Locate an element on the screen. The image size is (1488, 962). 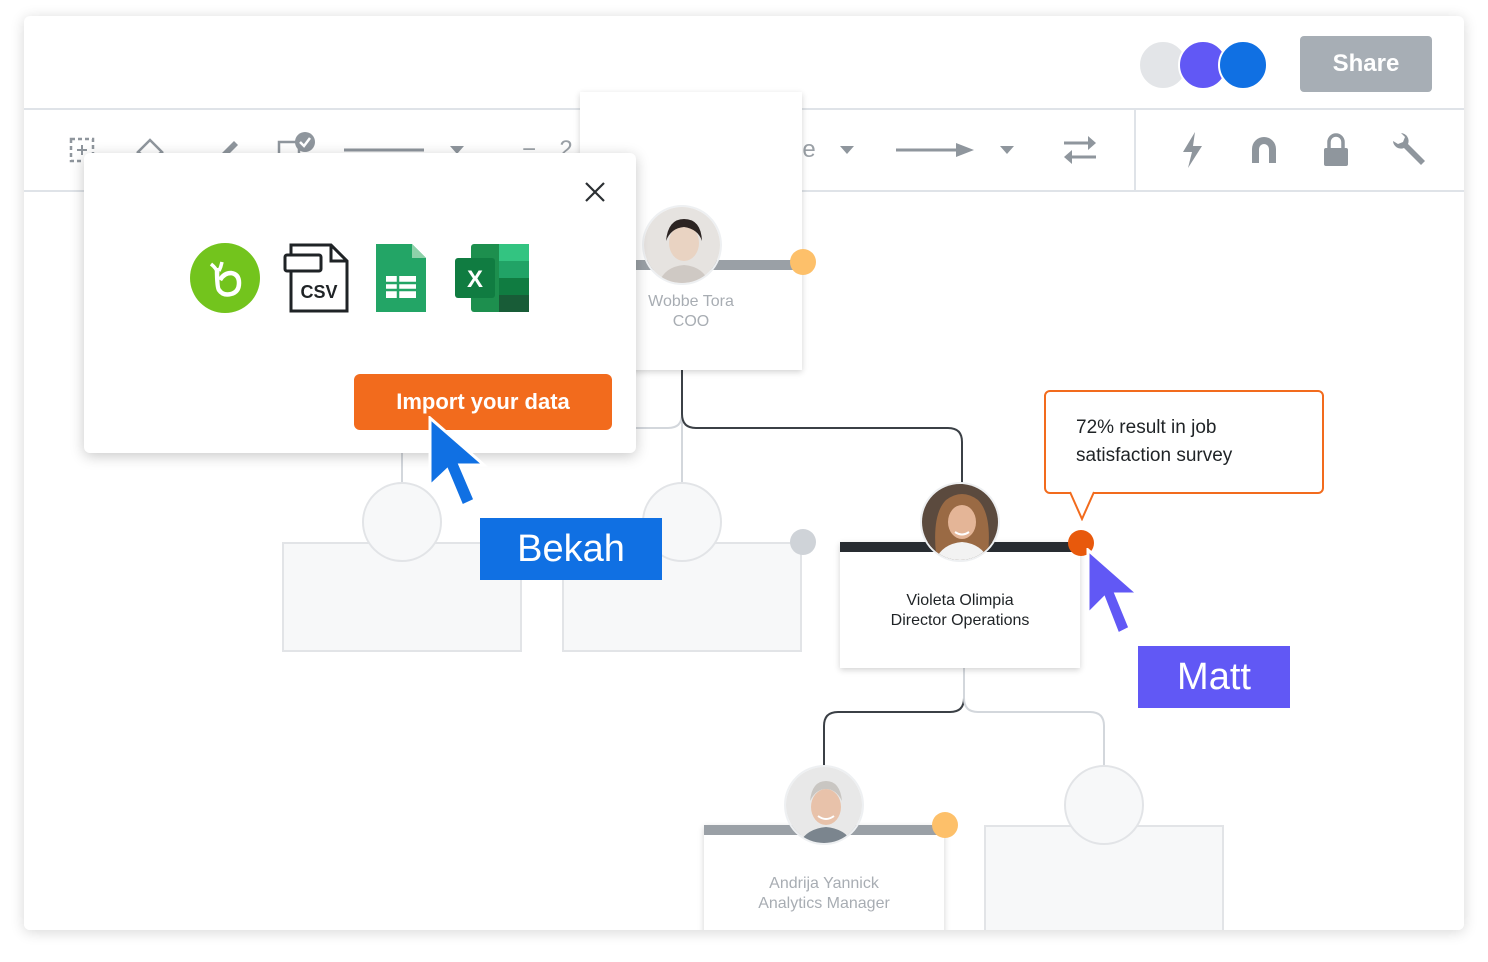
collaborator-avatar is located at coordinates (1243, 65).